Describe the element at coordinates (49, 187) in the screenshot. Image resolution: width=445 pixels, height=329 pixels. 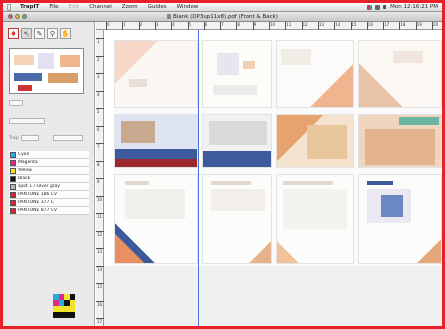
I see `separation-item: spot 1 / silver gray` at that location.